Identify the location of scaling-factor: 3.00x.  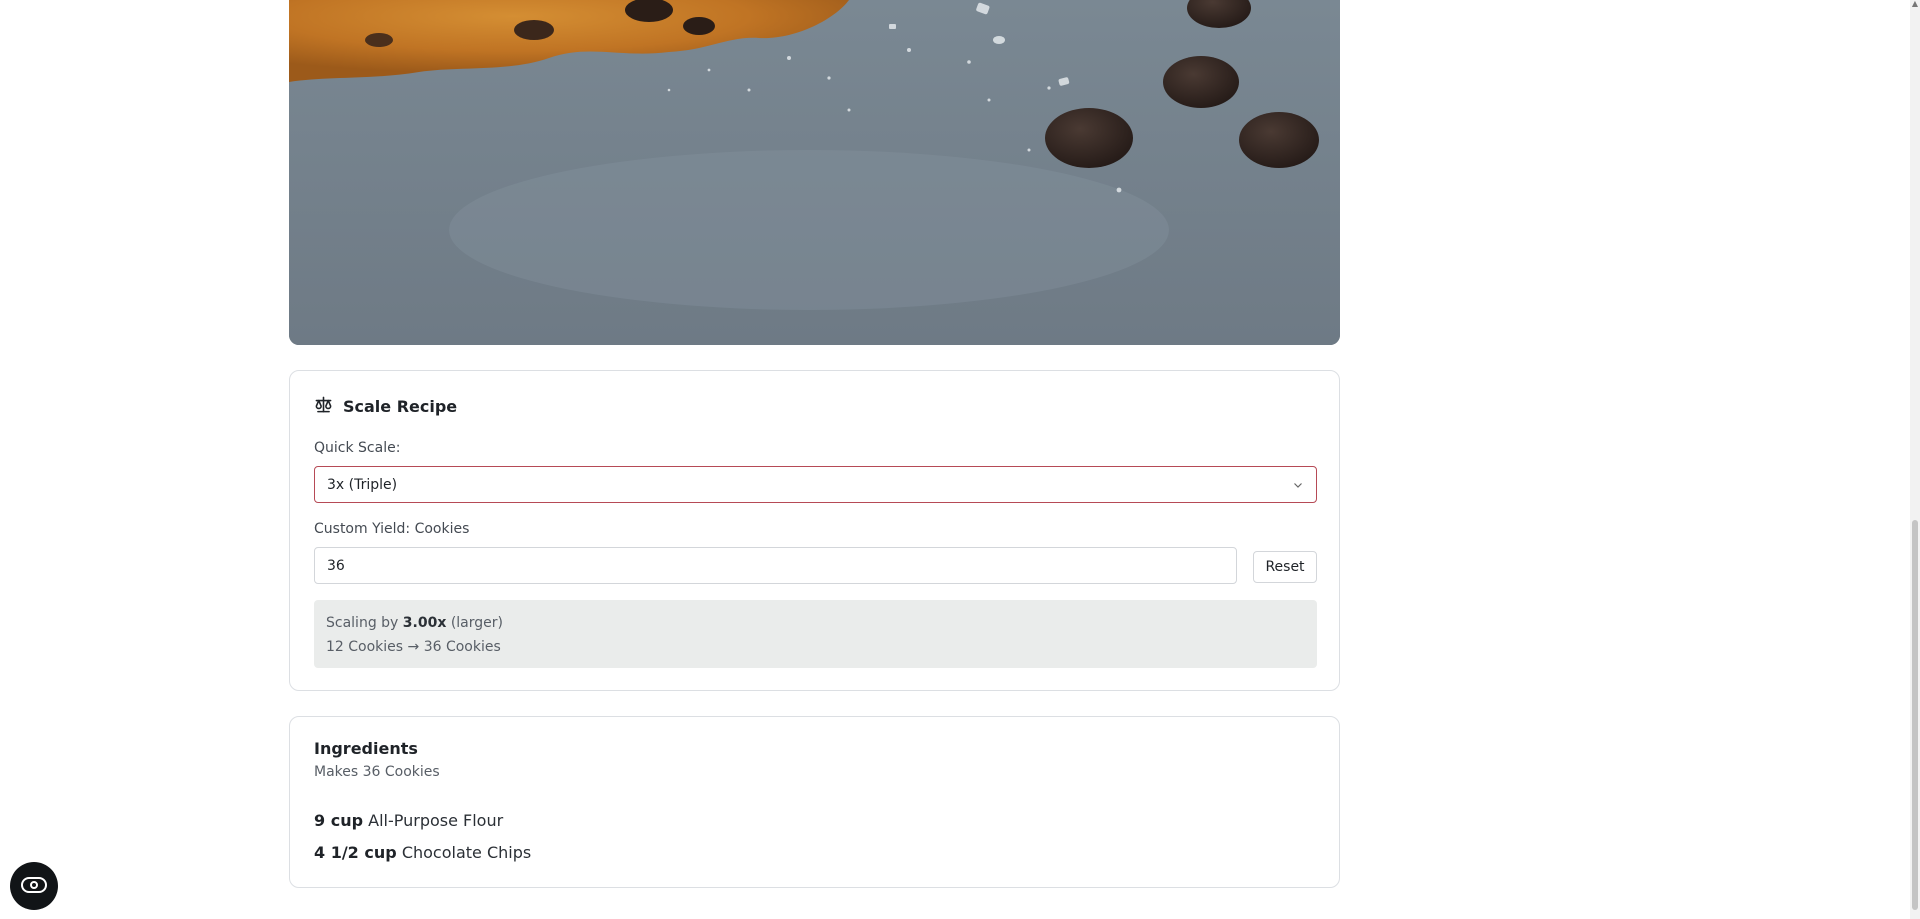
(424, 623).